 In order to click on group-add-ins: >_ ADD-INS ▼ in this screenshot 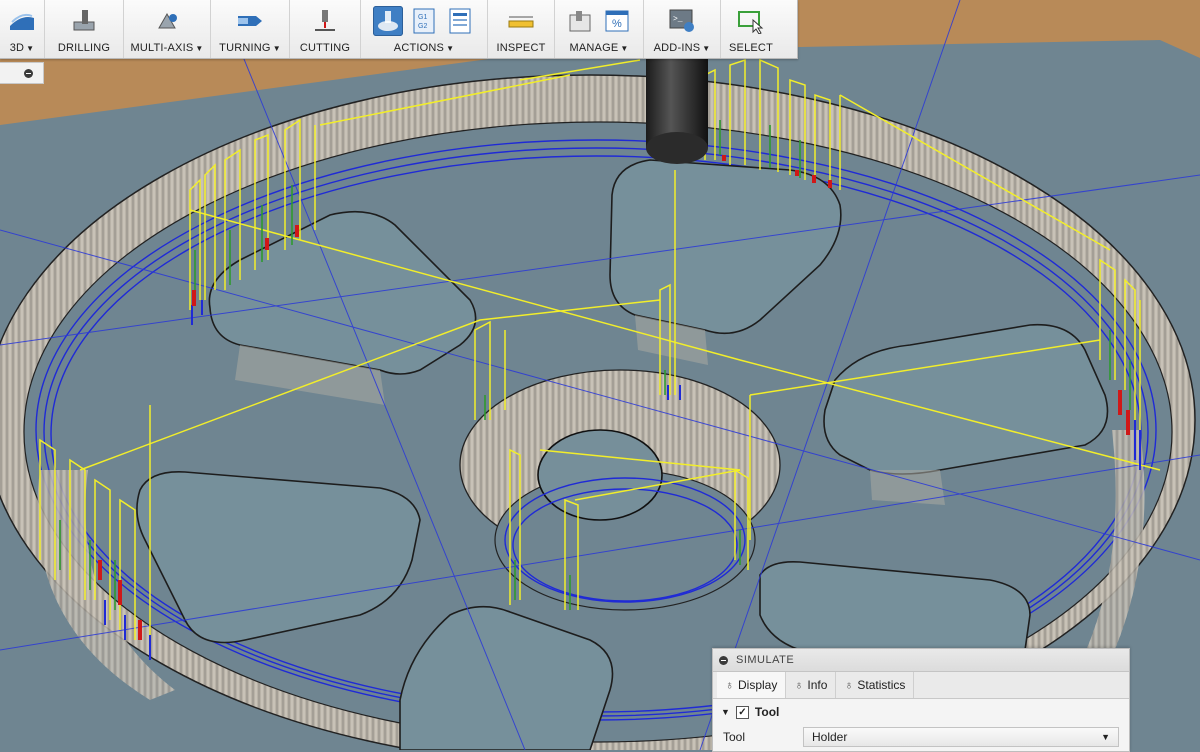, I will do `click(682, 29)`.